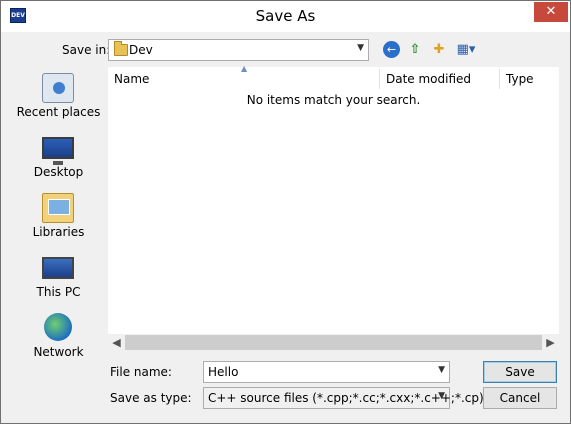 The width and height of the screenshot is (571, 424). What do you see at coordinates (58, 232) in the screenshot?
I see `place-label: Libraries` at bounding box center [58, 232].